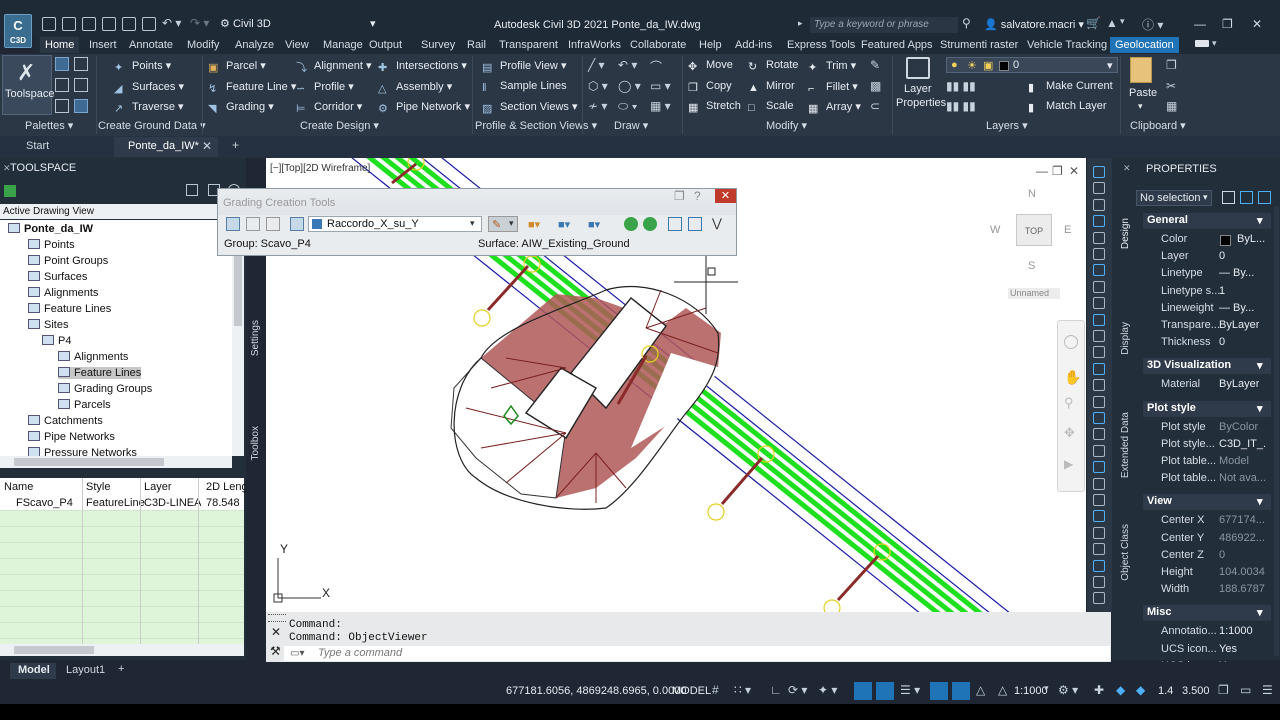 The image size is (1280, 720). What do you see at coordinates (660, 106) in the screenshot?
I see `hatch-icon: ▦ ▾` at bounding box center [660, 106].